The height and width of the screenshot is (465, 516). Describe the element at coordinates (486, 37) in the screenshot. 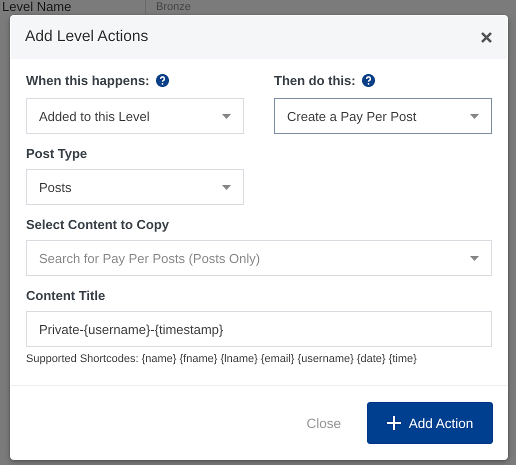

I see `close-icon` at that location.